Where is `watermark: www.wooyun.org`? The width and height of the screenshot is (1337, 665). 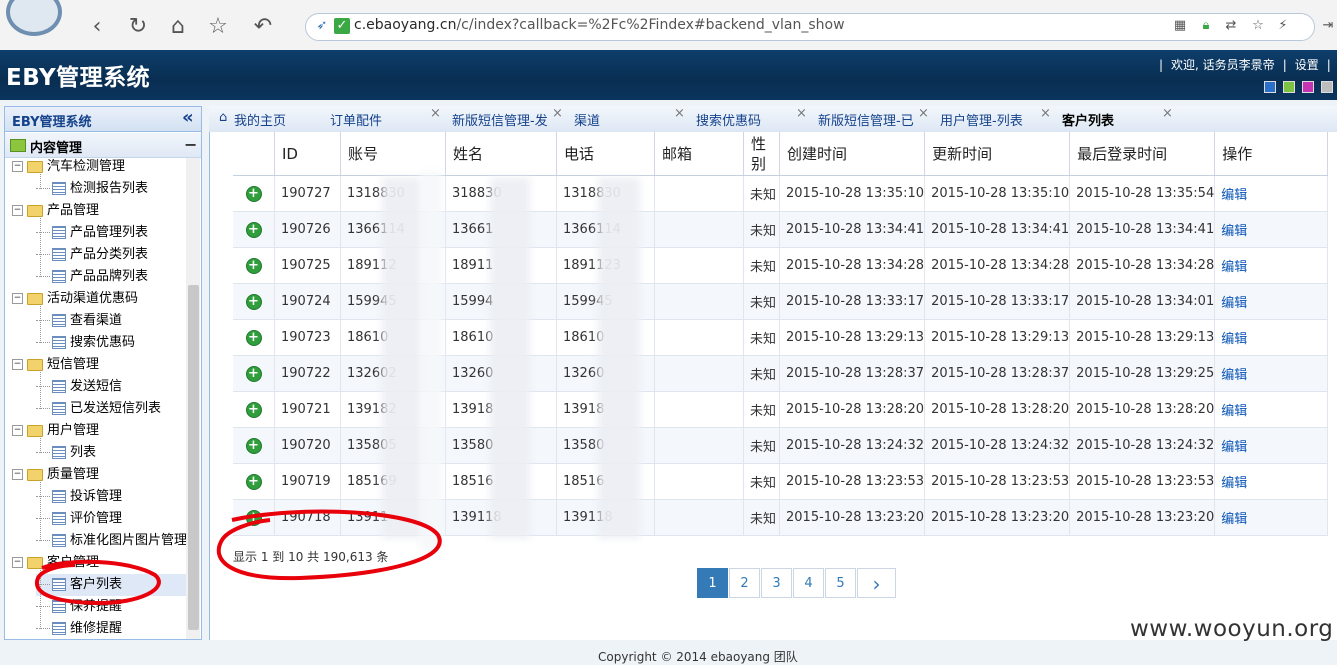
watermark: www.wooyun.org is located at coordinates (1232, 629).